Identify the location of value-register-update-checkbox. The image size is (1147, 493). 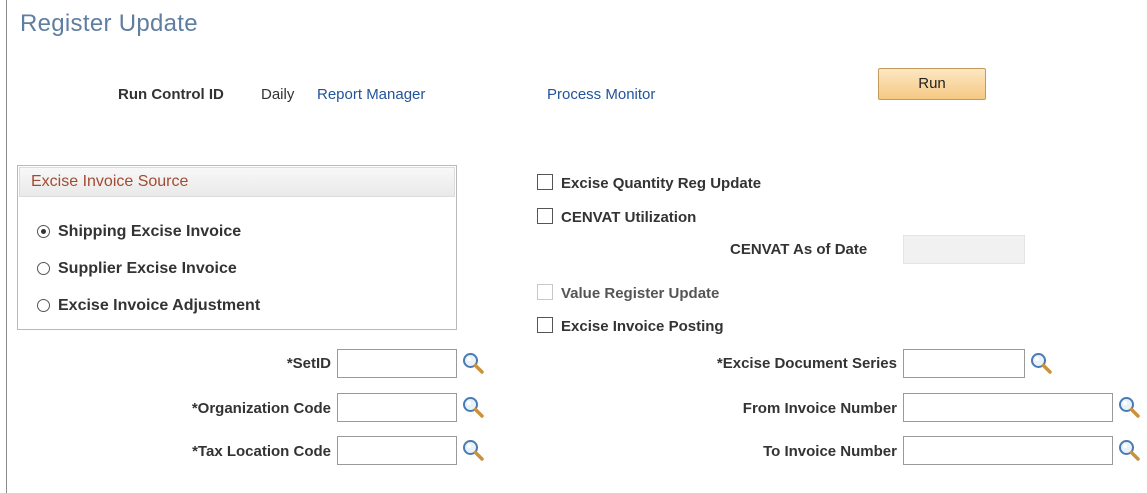
(545, 292).